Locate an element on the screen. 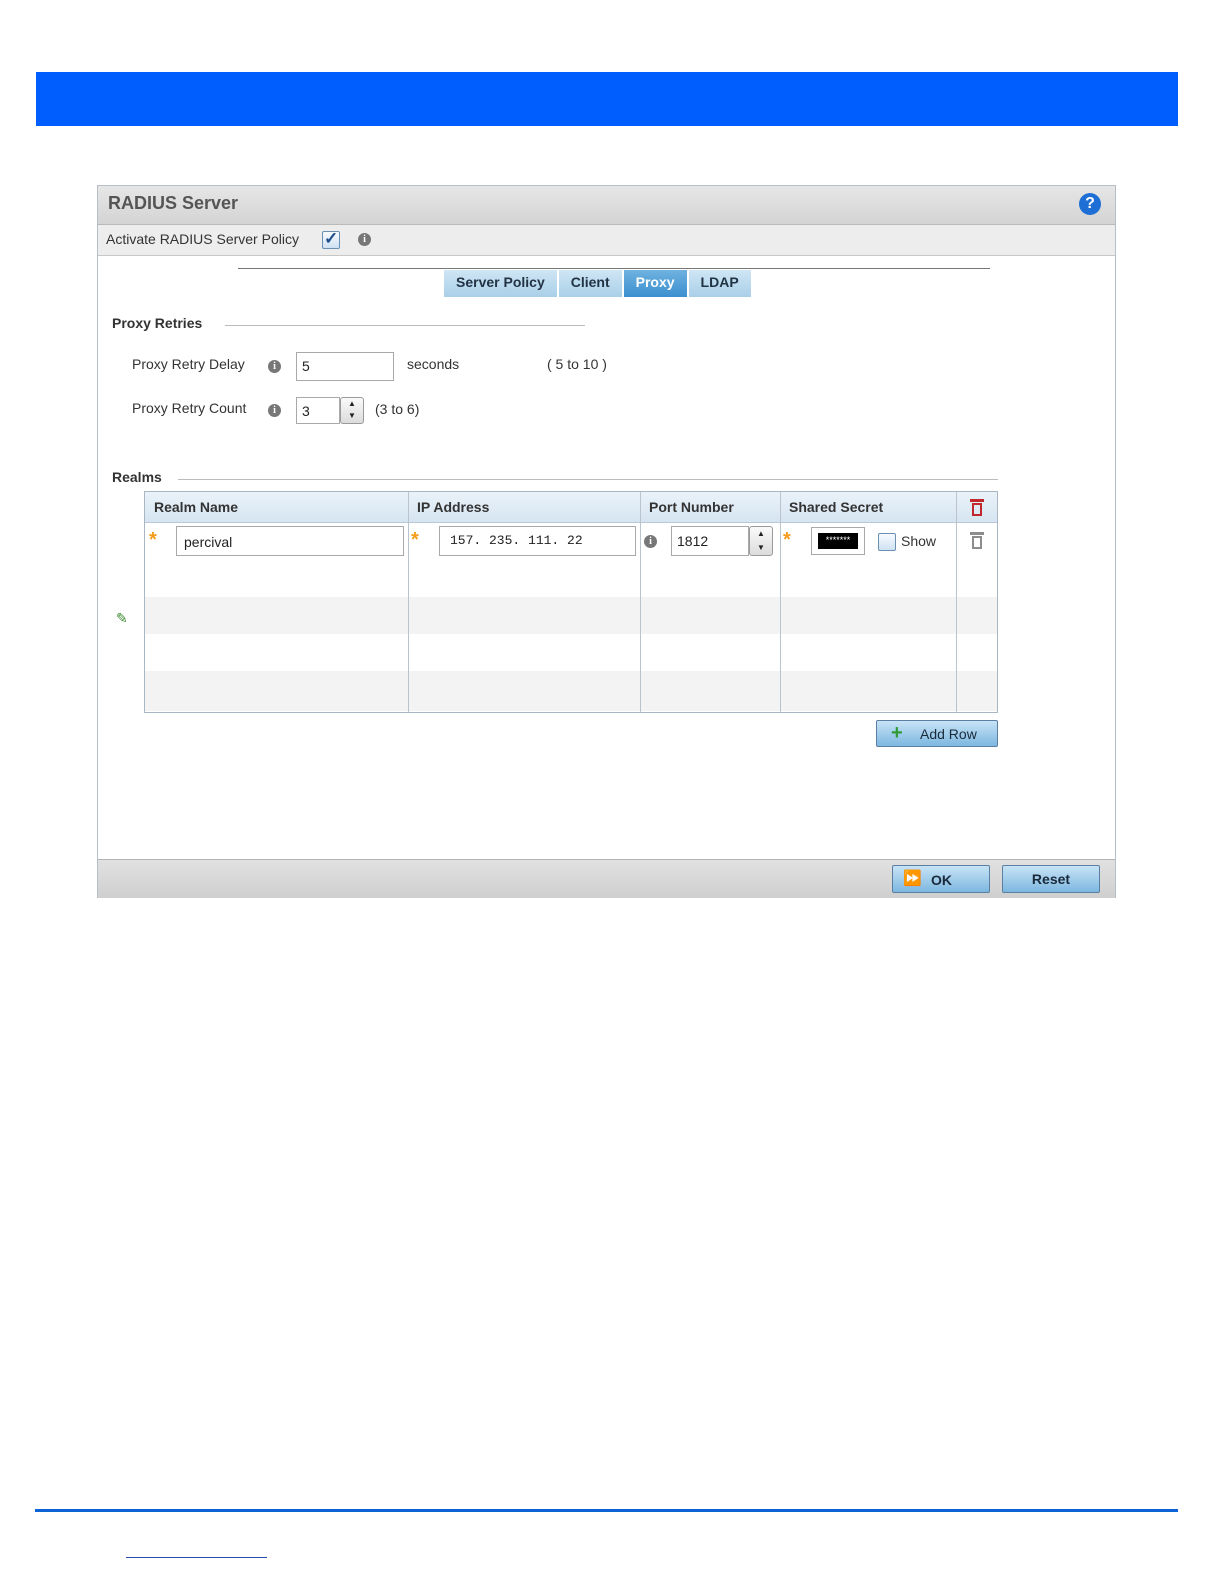 The width and height of the screenshot is (1224, 1584). col-realm-name: Realm Name is located at coordinates (196, 507).